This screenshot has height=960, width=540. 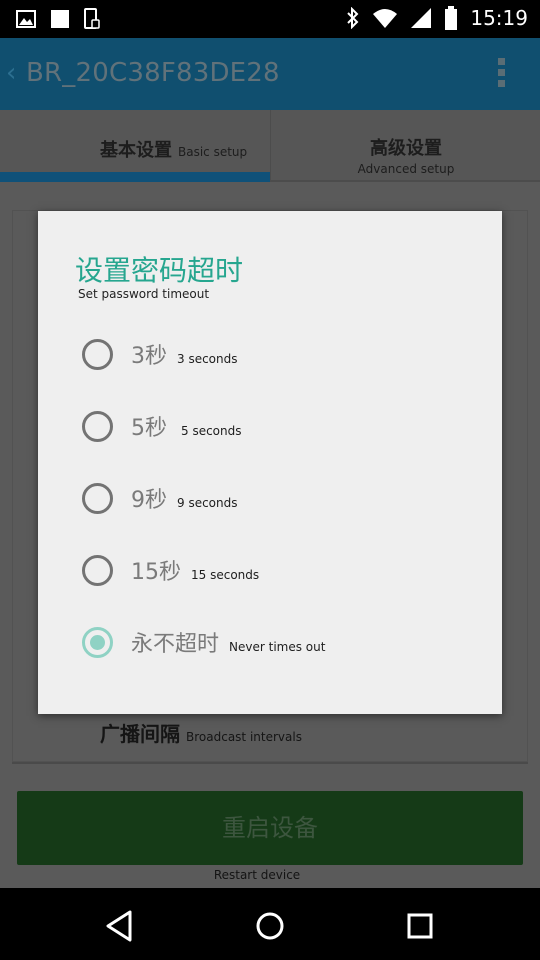 What do you see at coordinates (420, 926) in the screenshot?
I see `recents-square-icon` at bounding box center [420, 926].